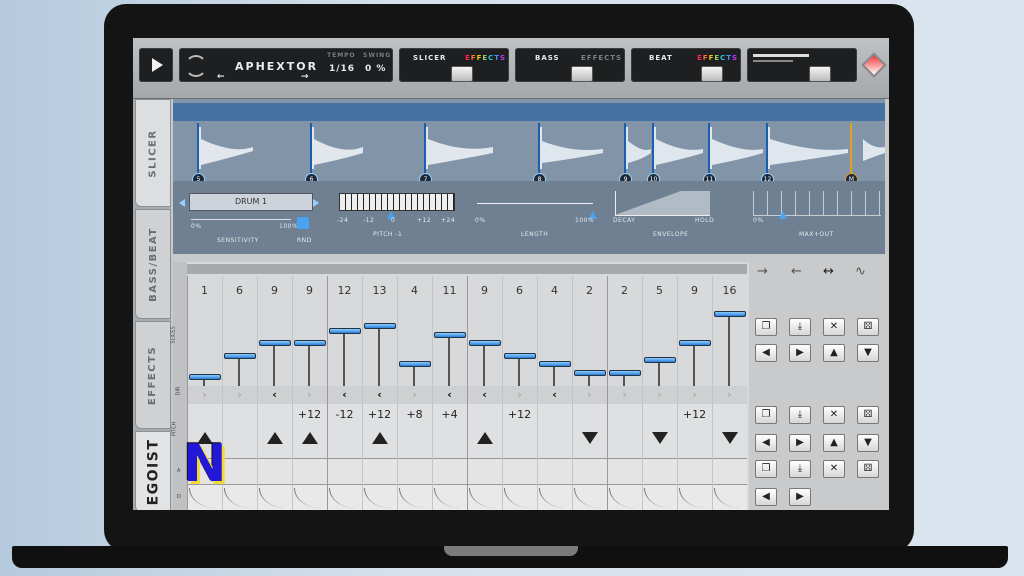 Image resolution: width=1024 pixels, height=576 pixels. I want to click on loop-bar, so click(467, 269).